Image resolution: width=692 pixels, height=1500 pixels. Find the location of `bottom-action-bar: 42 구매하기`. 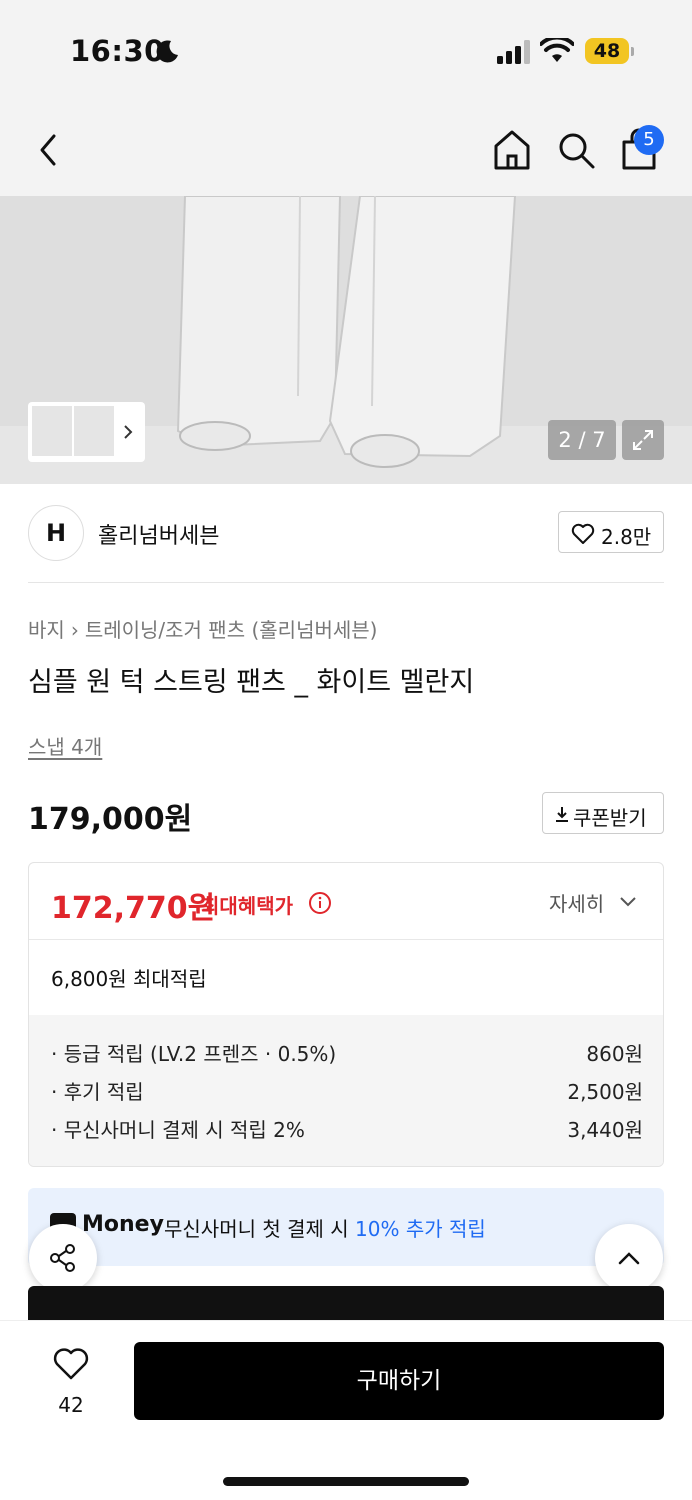

bottom-action-bar: 42 구매하기 is located at coordinates (346, 1410).